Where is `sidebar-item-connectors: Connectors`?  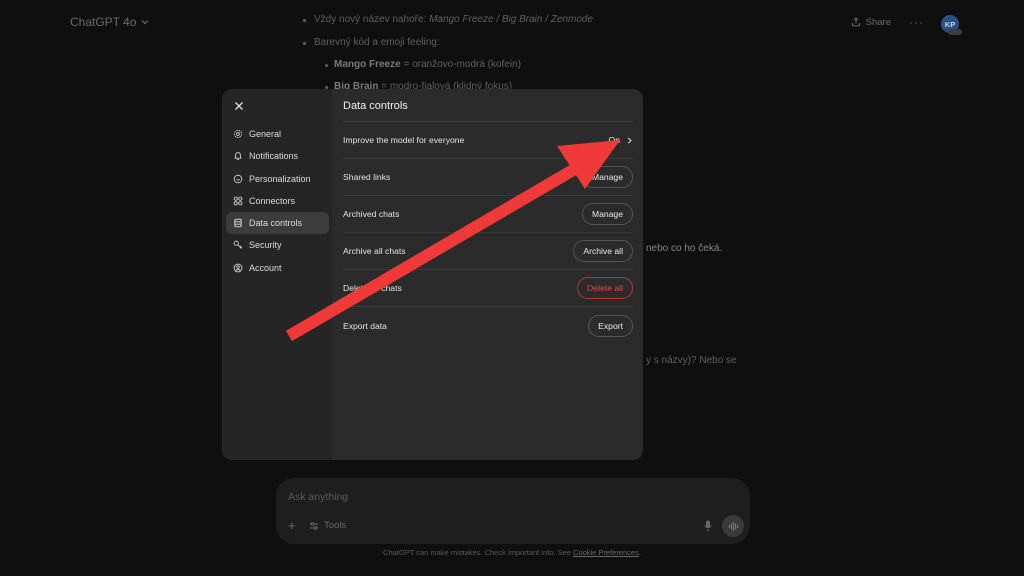
sidebar-item-connectors: Connectors is located at coordinates (277, 201).